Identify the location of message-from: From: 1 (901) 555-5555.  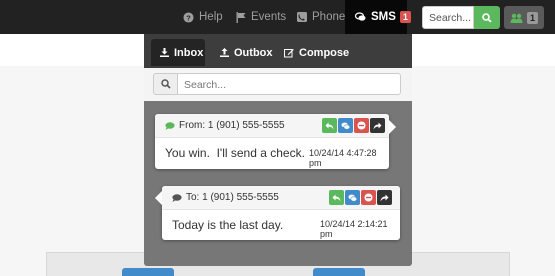
(225, 125).